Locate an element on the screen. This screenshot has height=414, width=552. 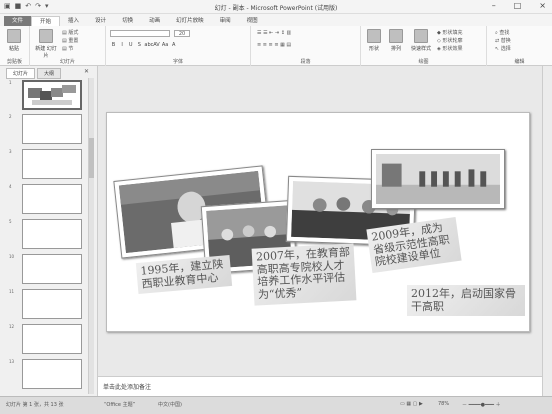
tab-slides-panel: 幻灯片 is located at coordinates (21, 73).